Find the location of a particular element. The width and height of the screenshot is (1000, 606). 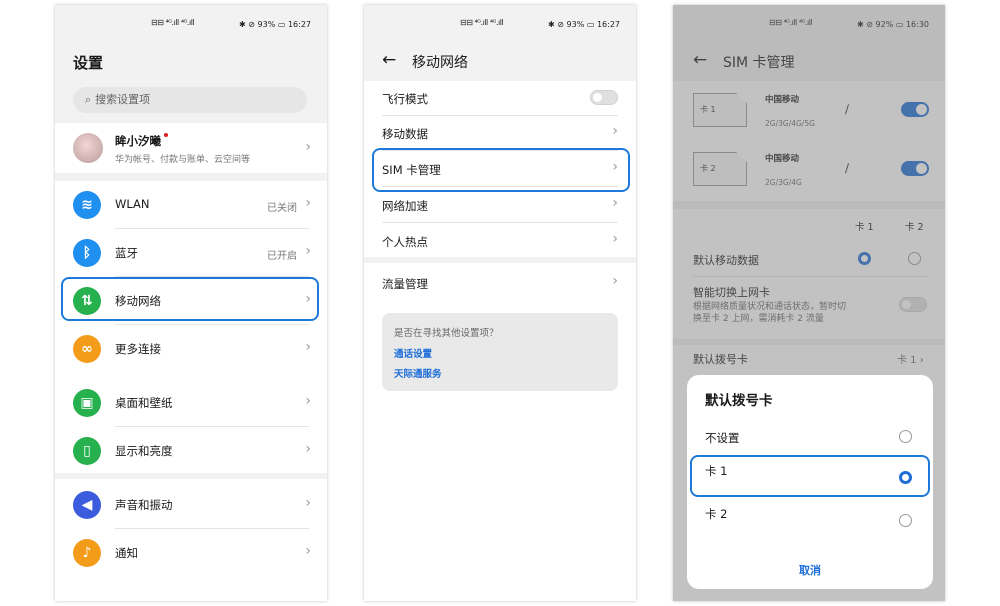

settings-item-display: ▯ 显示和亮度 › is located at coordinates (191, 451).